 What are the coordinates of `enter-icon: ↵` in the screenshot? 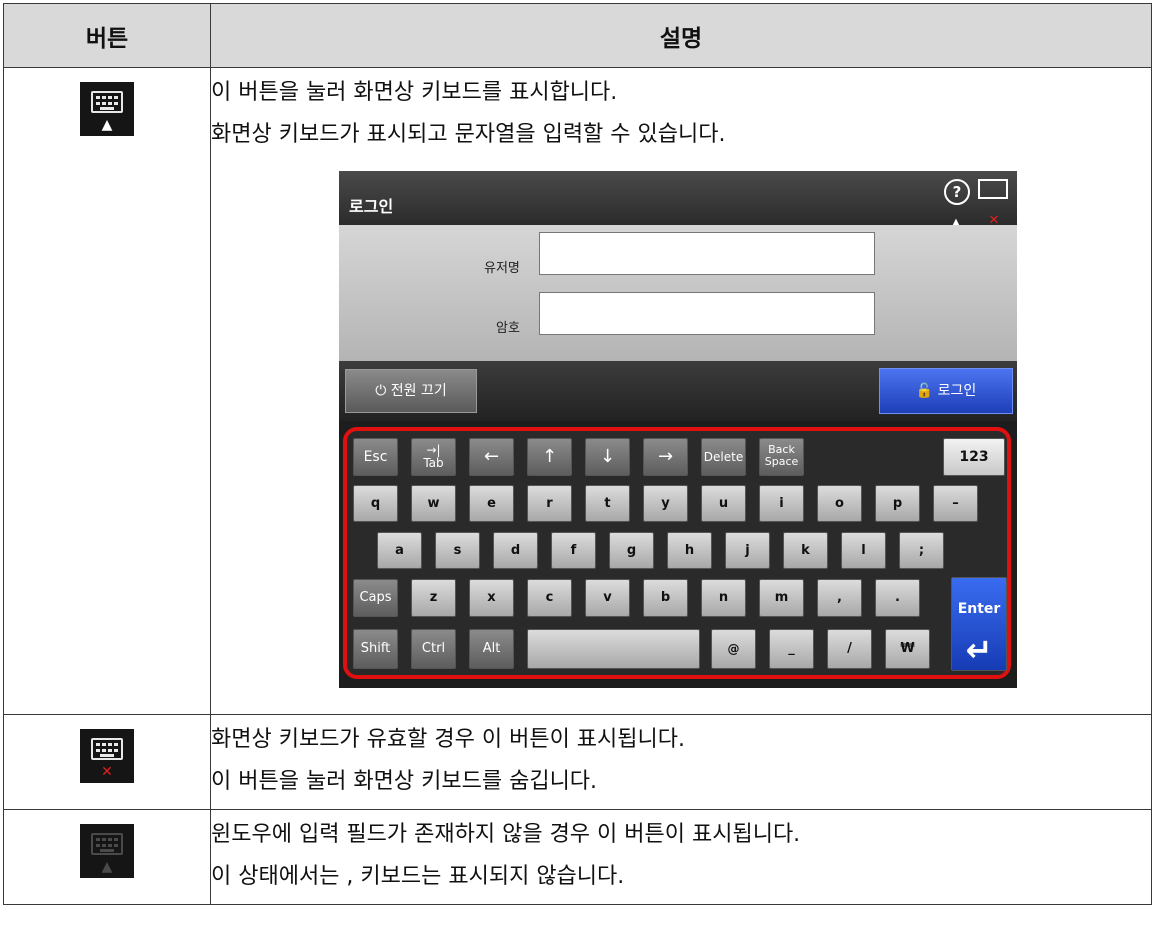 It's located at (979, 650).